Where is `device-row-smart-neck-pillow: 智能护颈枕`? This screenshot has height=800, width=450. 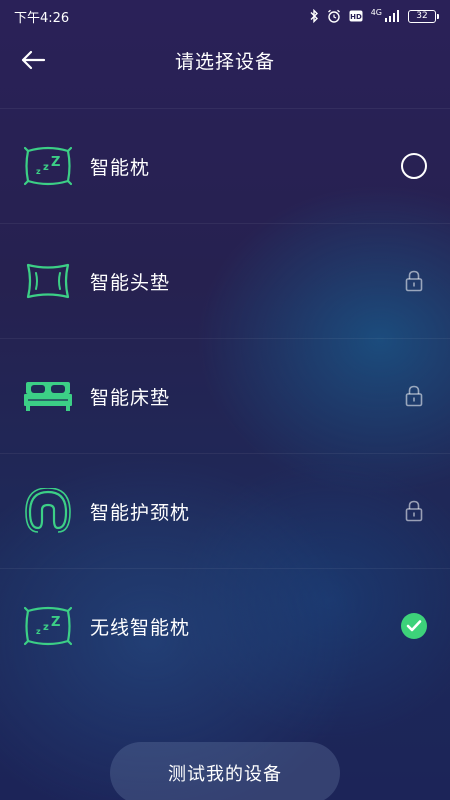
device-row-smart-neck-pillow: 智能护颈枕 is located at coordinates (225, 510).